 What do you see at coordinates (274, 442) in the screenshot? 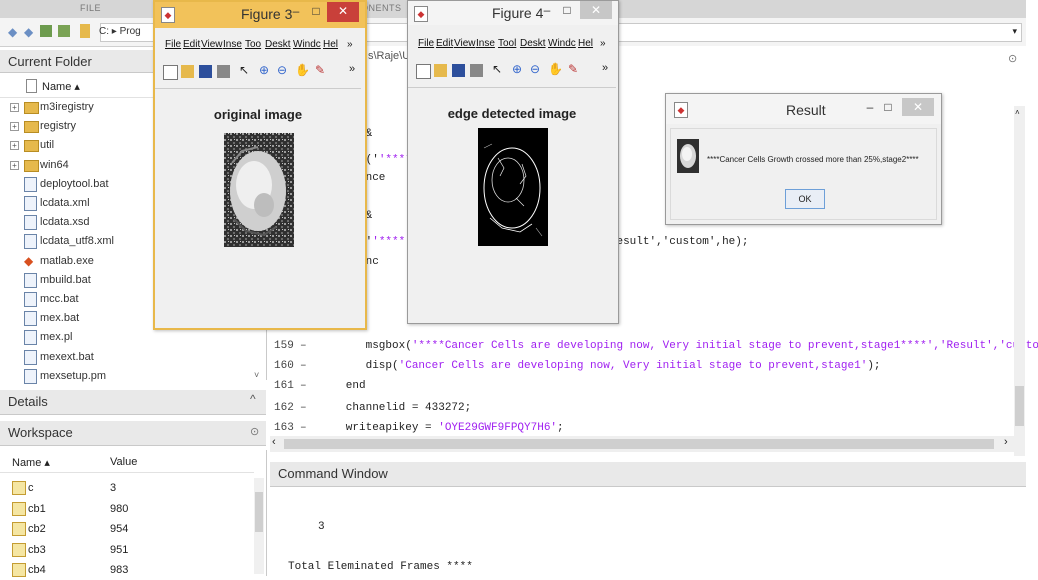
I see `scroll-left-icon: ‹` at bounding box center [274, 442].